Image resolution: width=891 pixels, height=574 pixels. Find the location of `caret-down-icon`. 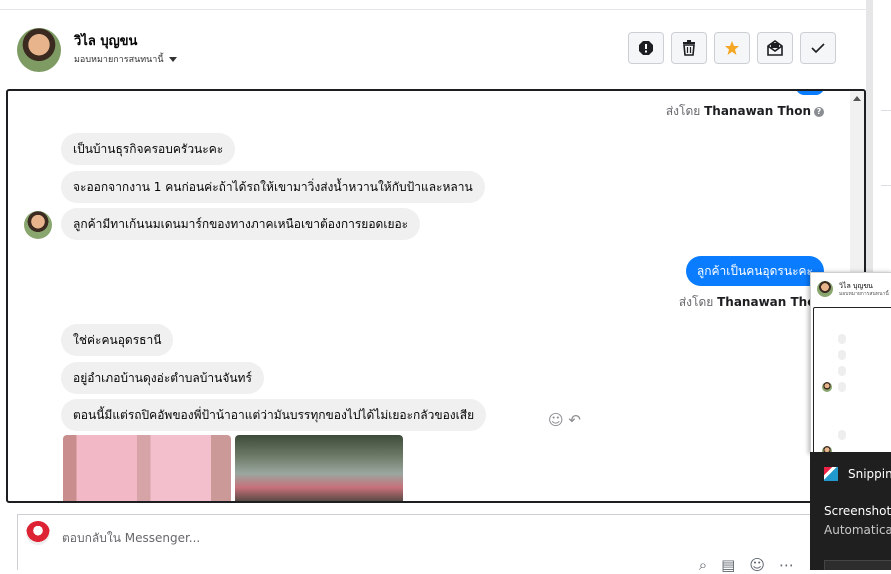

caret-down-icon is located at coordinates (172, 59).